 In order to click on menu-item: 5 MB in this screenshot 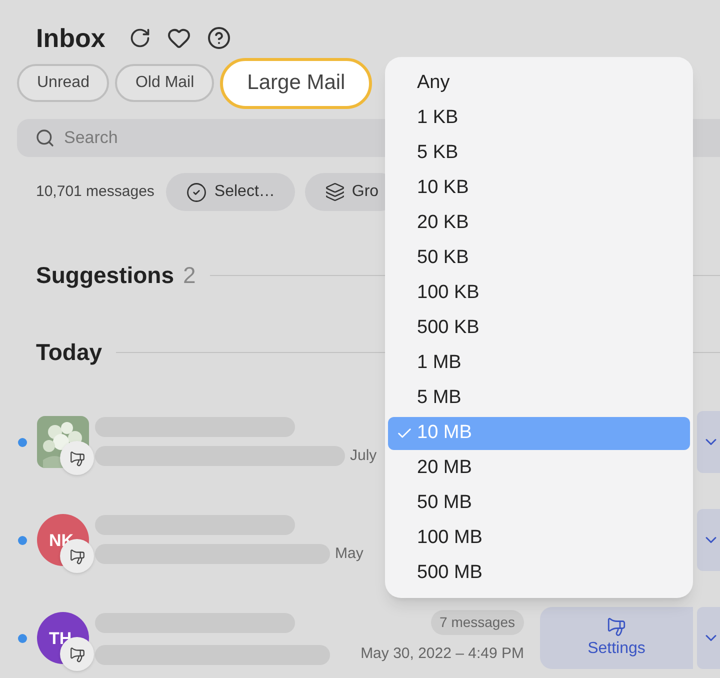, I will do `click(539, 398)`.